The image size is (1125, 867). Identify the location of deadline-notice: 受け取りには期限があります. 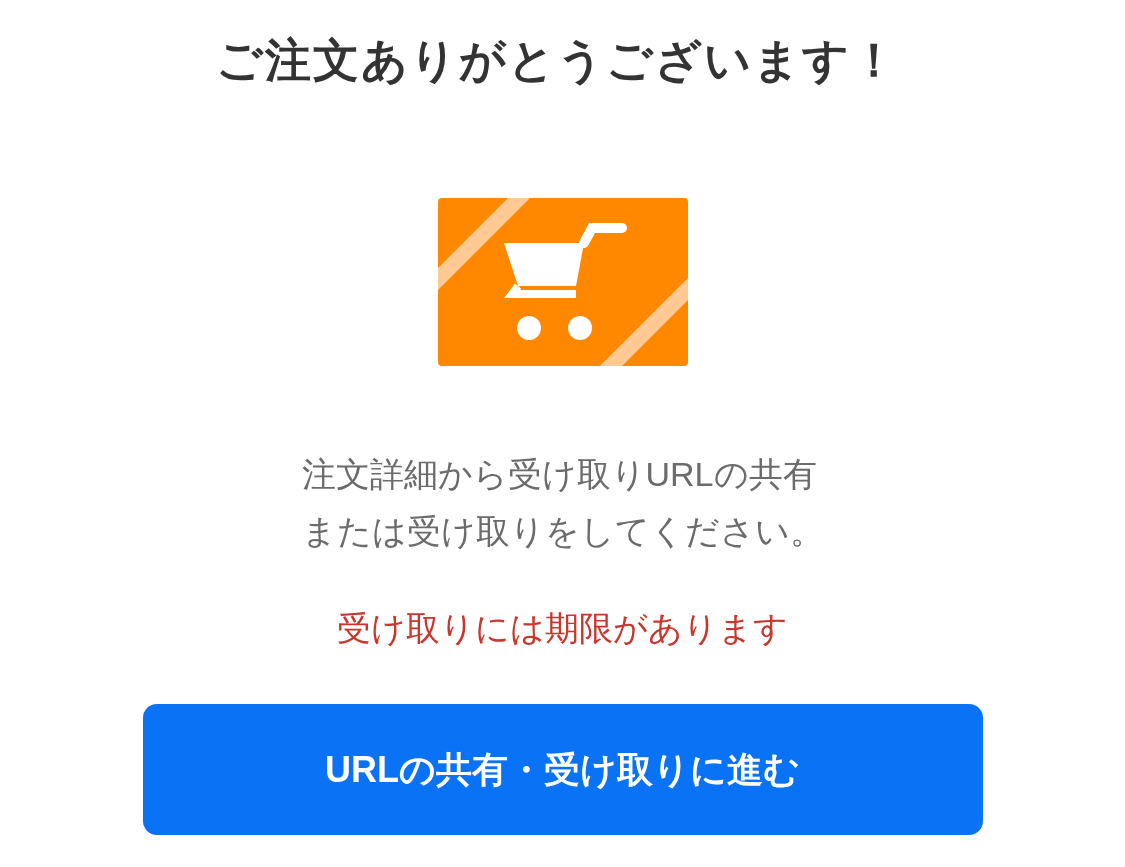
(562, 628).